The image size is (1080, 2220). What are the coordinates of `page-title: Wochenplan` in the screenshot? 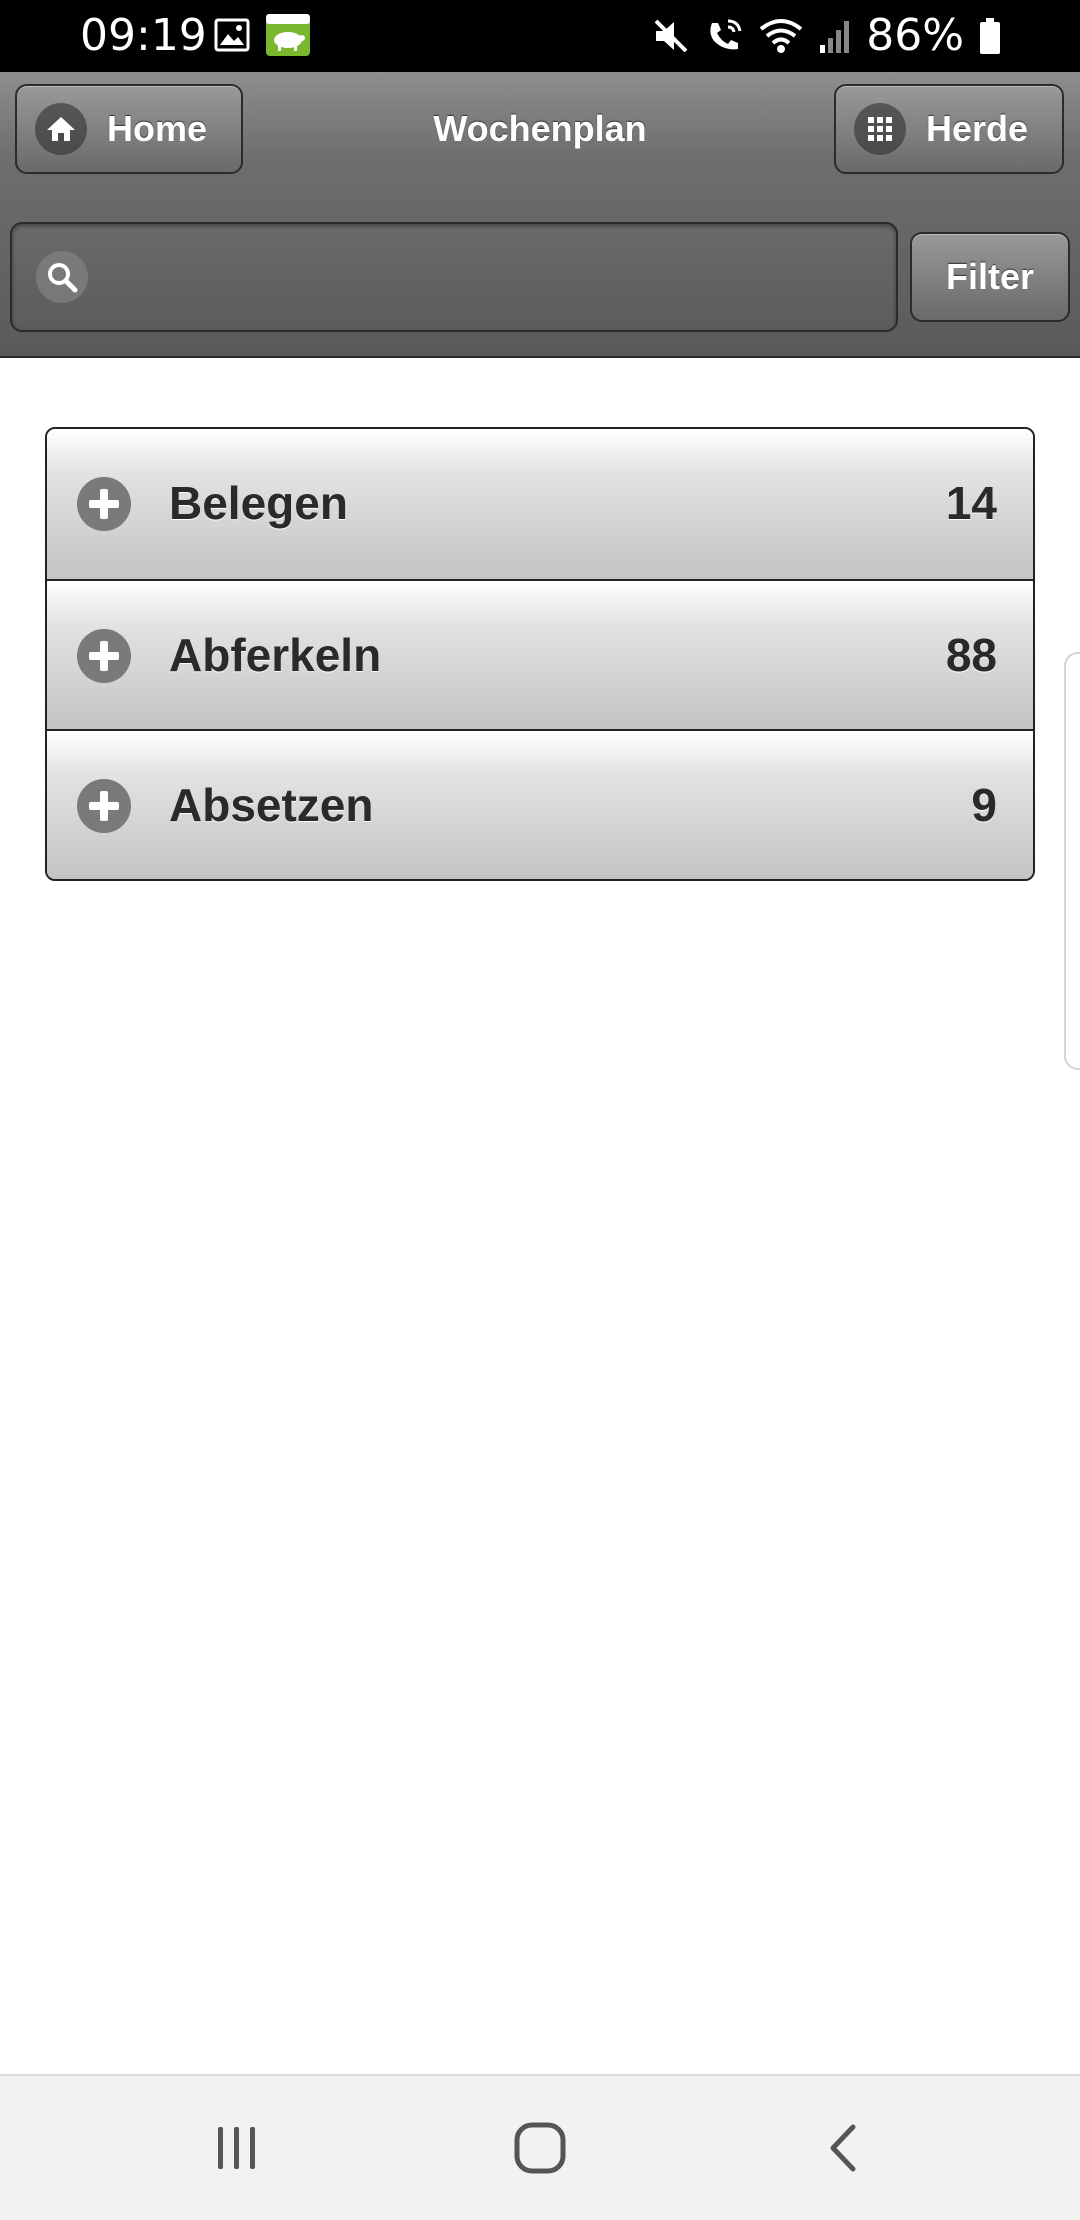 It's located at (540, 128).